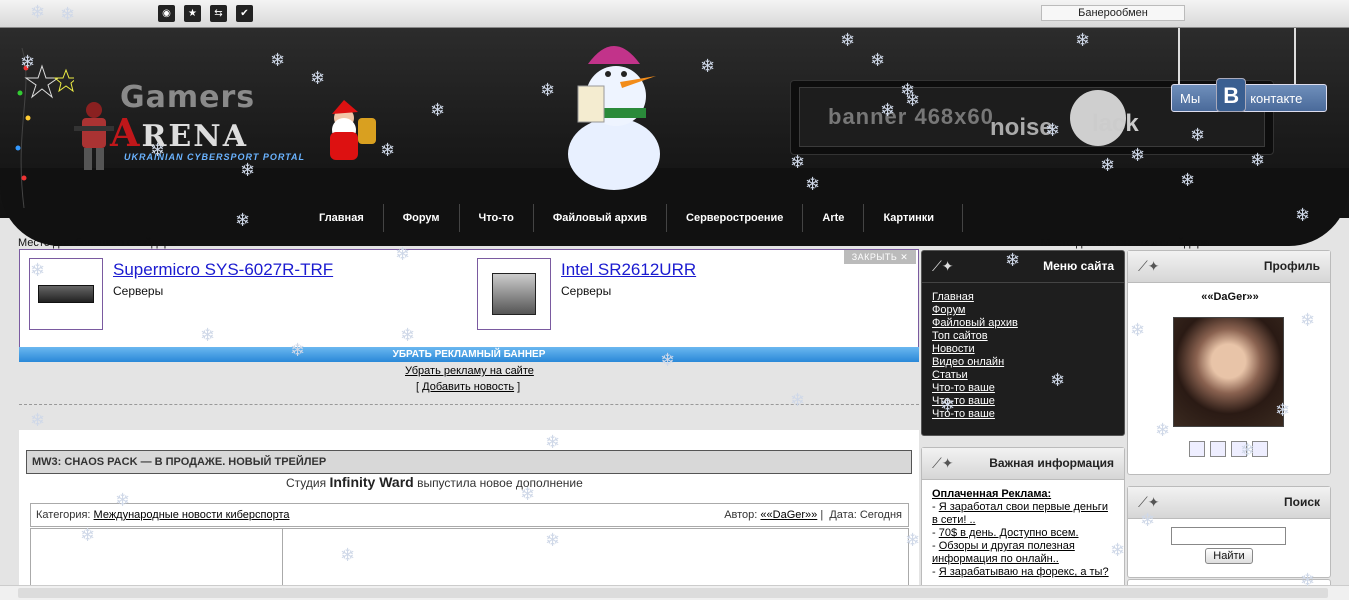  I want to click on nav-item-home: Главная, so click(342, 218).